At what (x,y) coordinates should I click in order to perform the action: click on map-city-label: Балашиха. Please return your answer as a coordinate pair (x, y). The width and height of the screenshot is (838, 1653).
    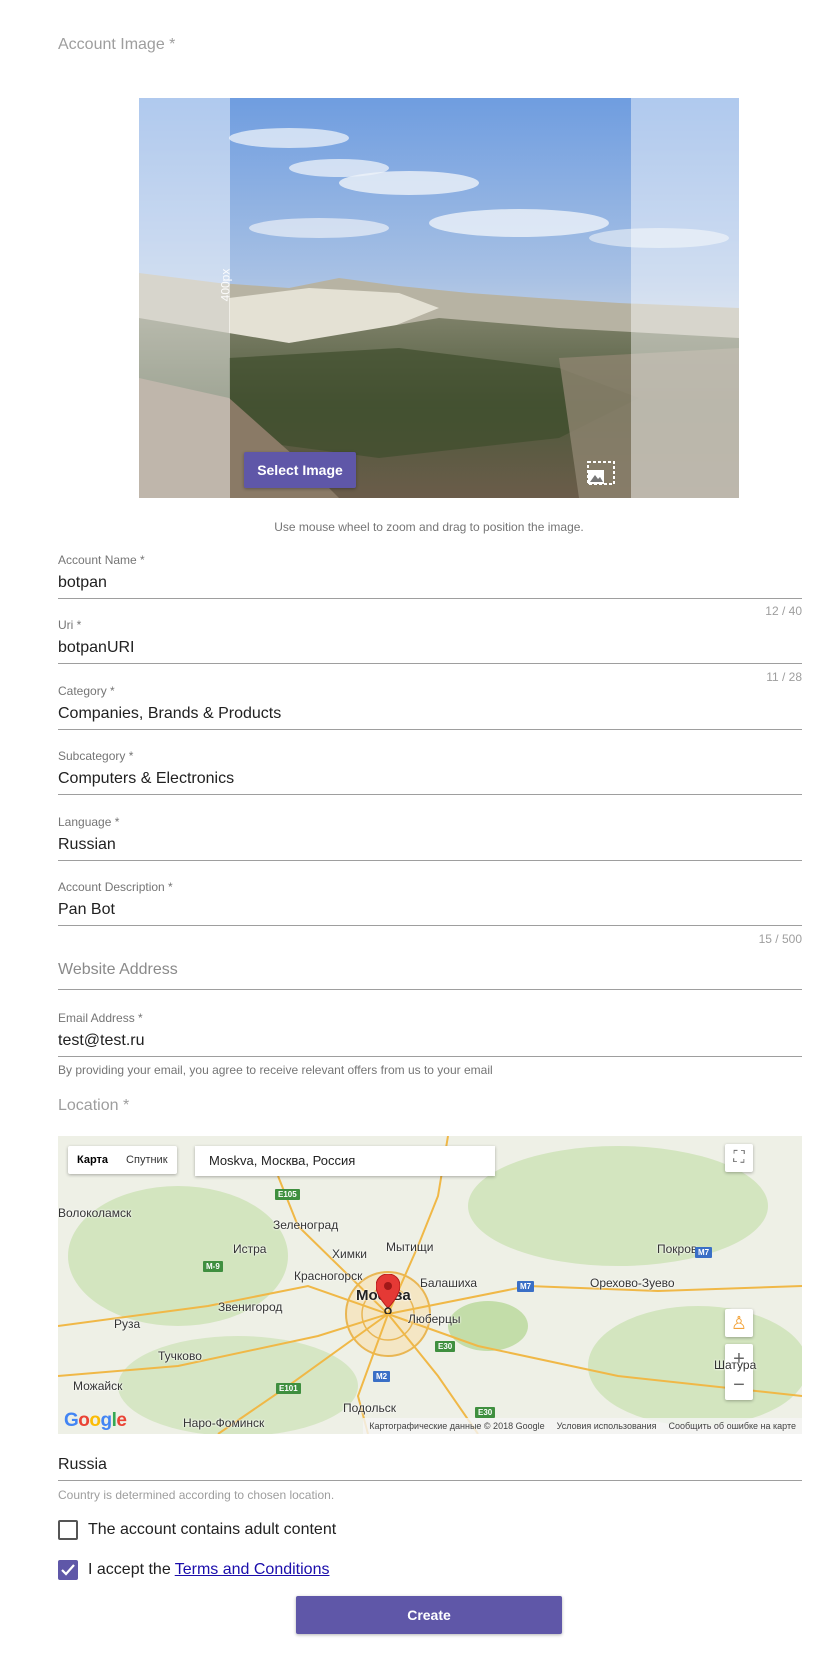
    Looking at the image, I should click on (449, 1283).